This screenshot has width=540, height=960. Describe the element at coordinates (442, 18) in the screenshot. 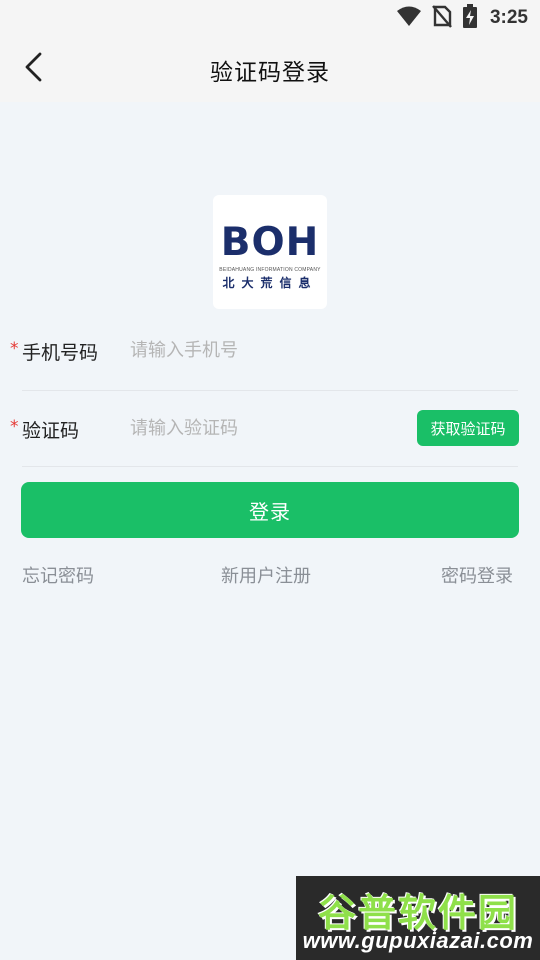

I see `no-sim-icon` at that location.